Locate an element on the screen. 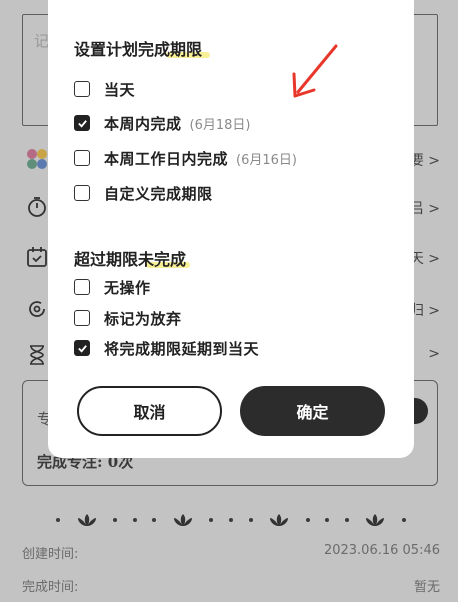  option-extend-to-today: 将完成期限延期到当天 is located at coordinates (166, 348).